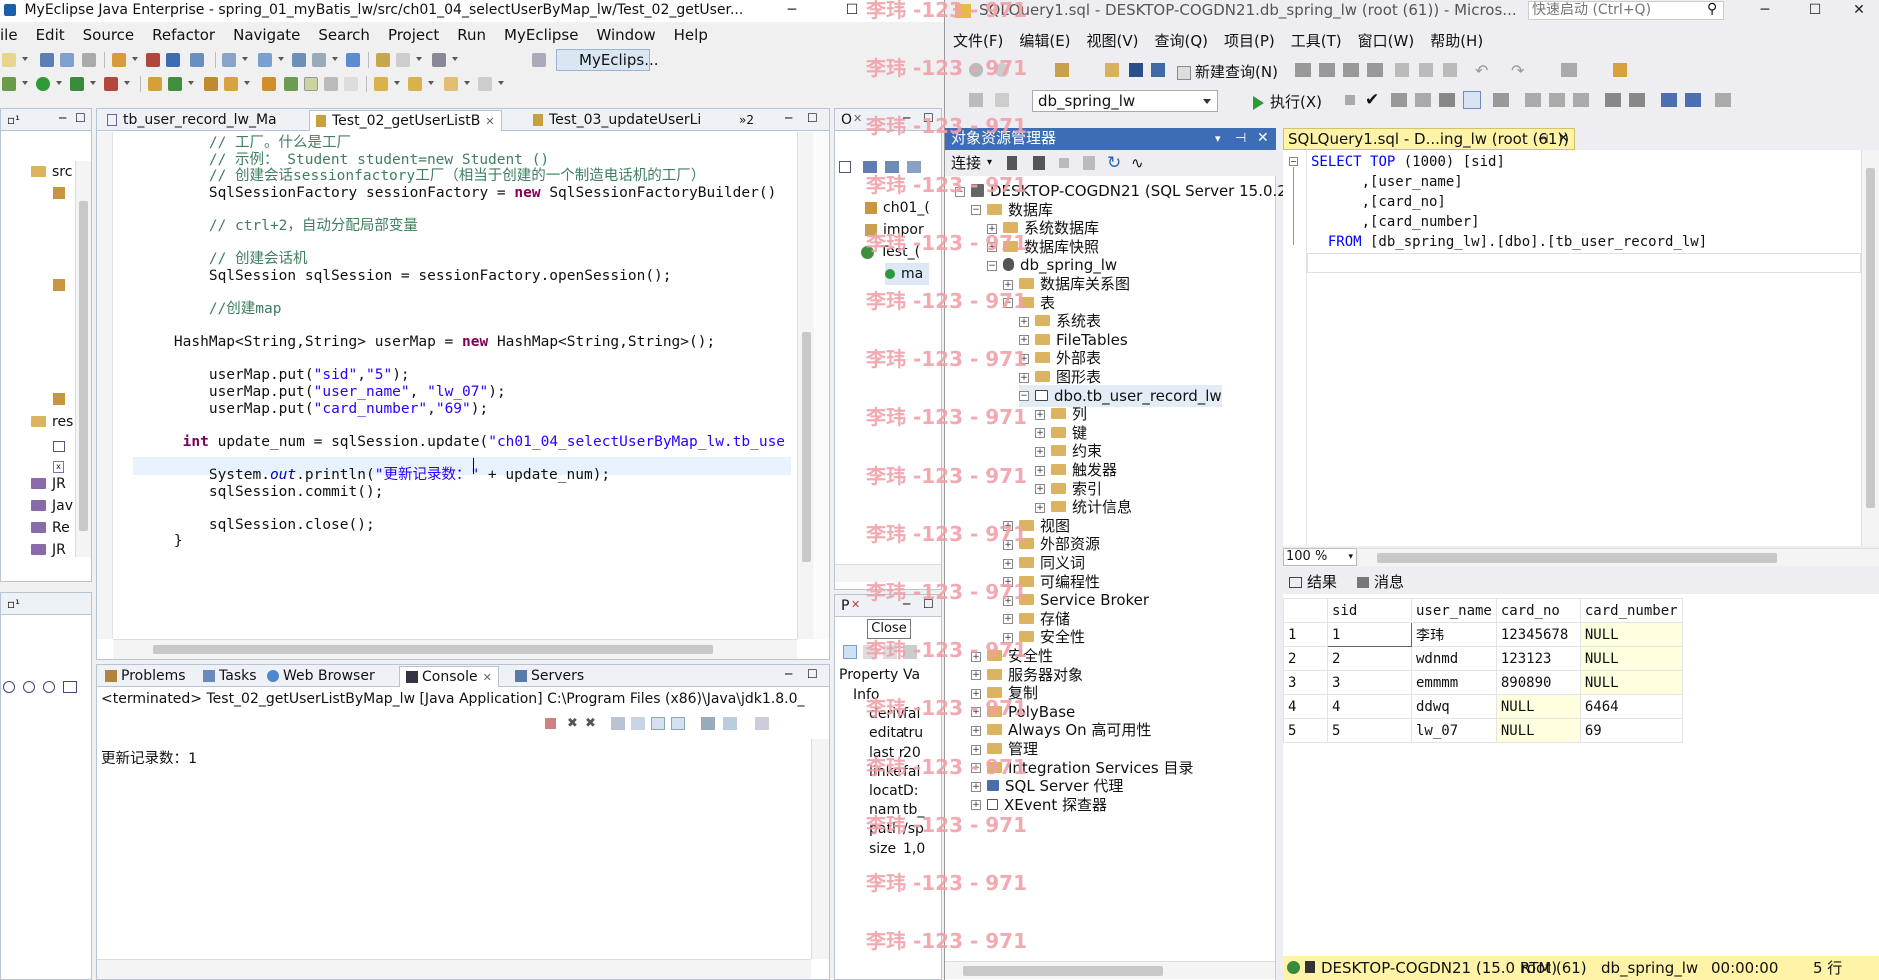 Image resolution: width=1879 pixels, height=980 pixels. What do you see at coordinates (1305, 706) in the screenshot?
I see `grid-row-number: 4` at bounding box center [1305, 706].